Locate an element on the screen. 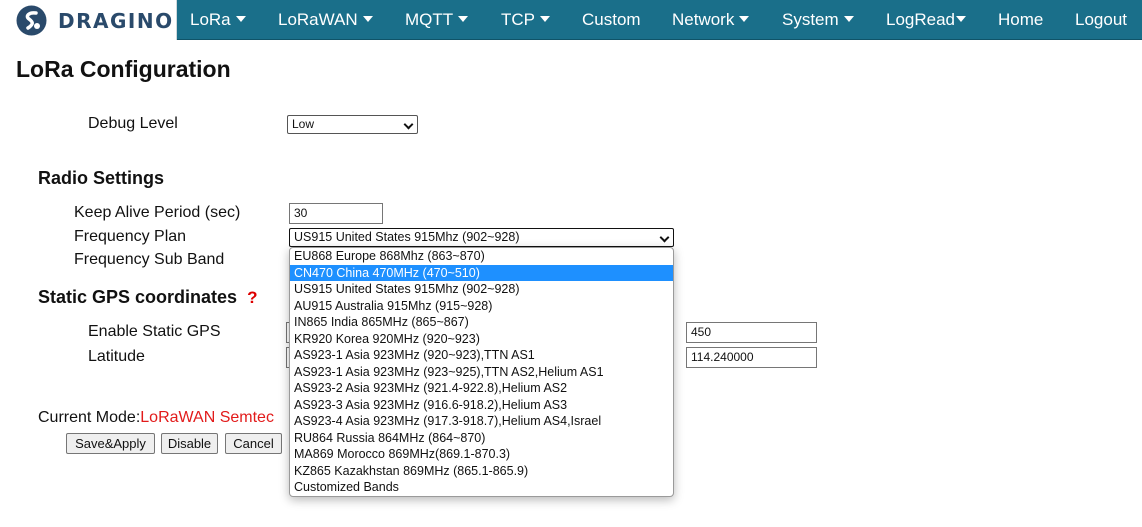 The width and height of the screenshot is (1142, 527). logo: DRAGINO is located at coordinates (88, 20).